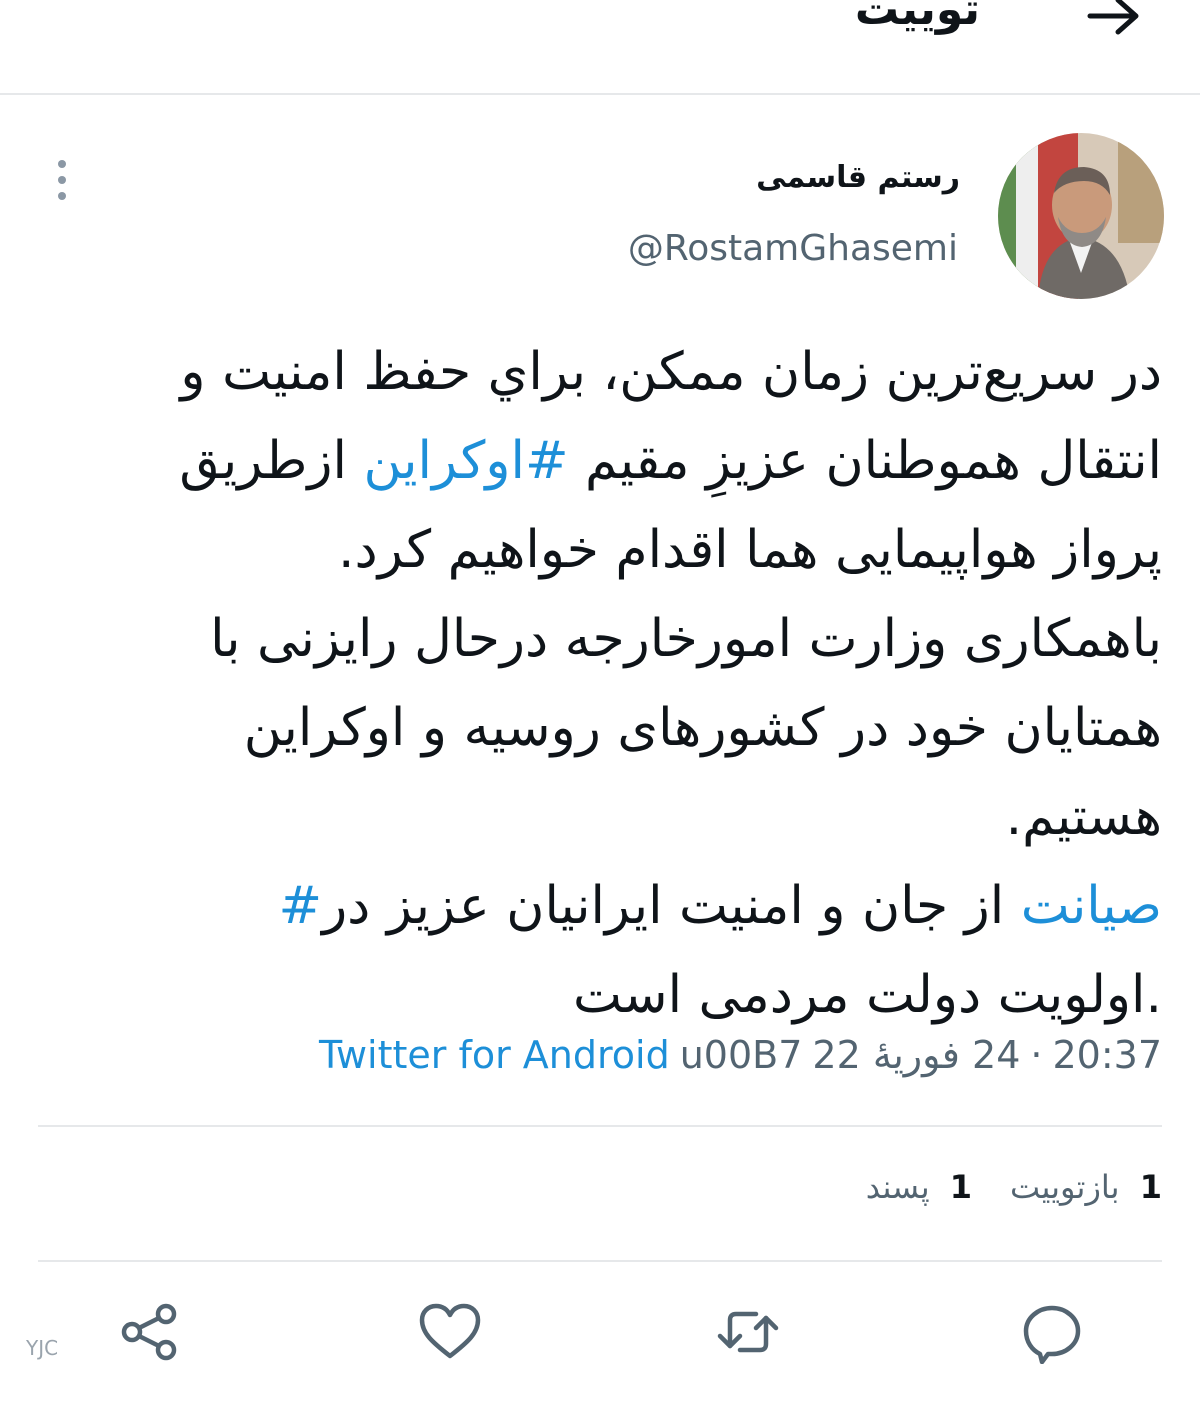  I want to click on tweet-source-link: Twitter for Android, so click(494, 1055).